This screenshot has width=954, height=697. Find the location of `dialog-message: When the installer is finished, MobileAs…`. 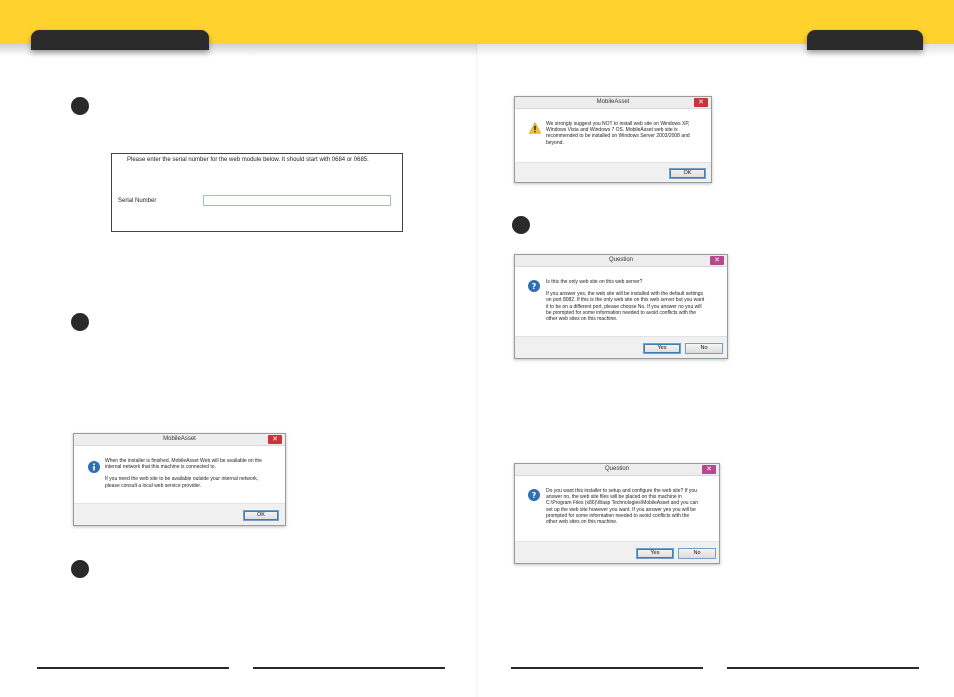

dialog-message: When the installer is finished, MobileAs… is located at coordinates (194, 473).